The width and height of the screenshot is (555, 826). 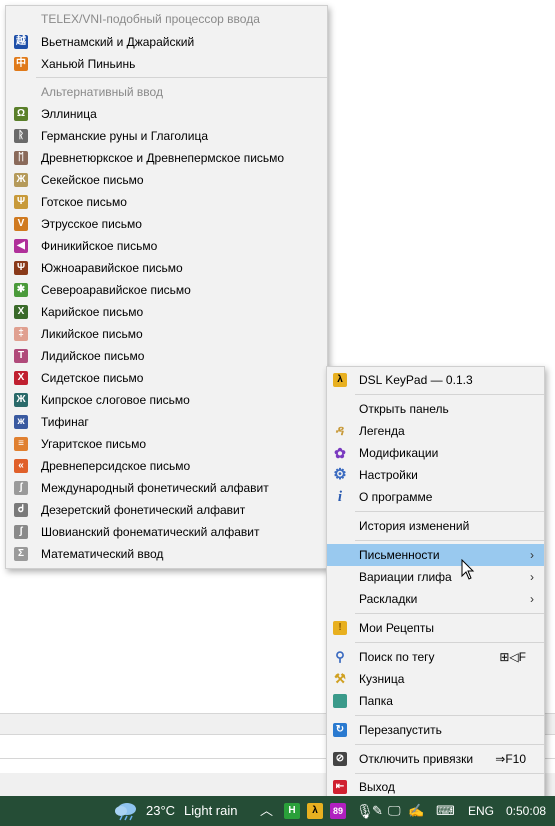 What do you see at coordinates (21, 246) in the screenshot?
I see `phoenician-icon: ◀` at bounding box center [21, 246].